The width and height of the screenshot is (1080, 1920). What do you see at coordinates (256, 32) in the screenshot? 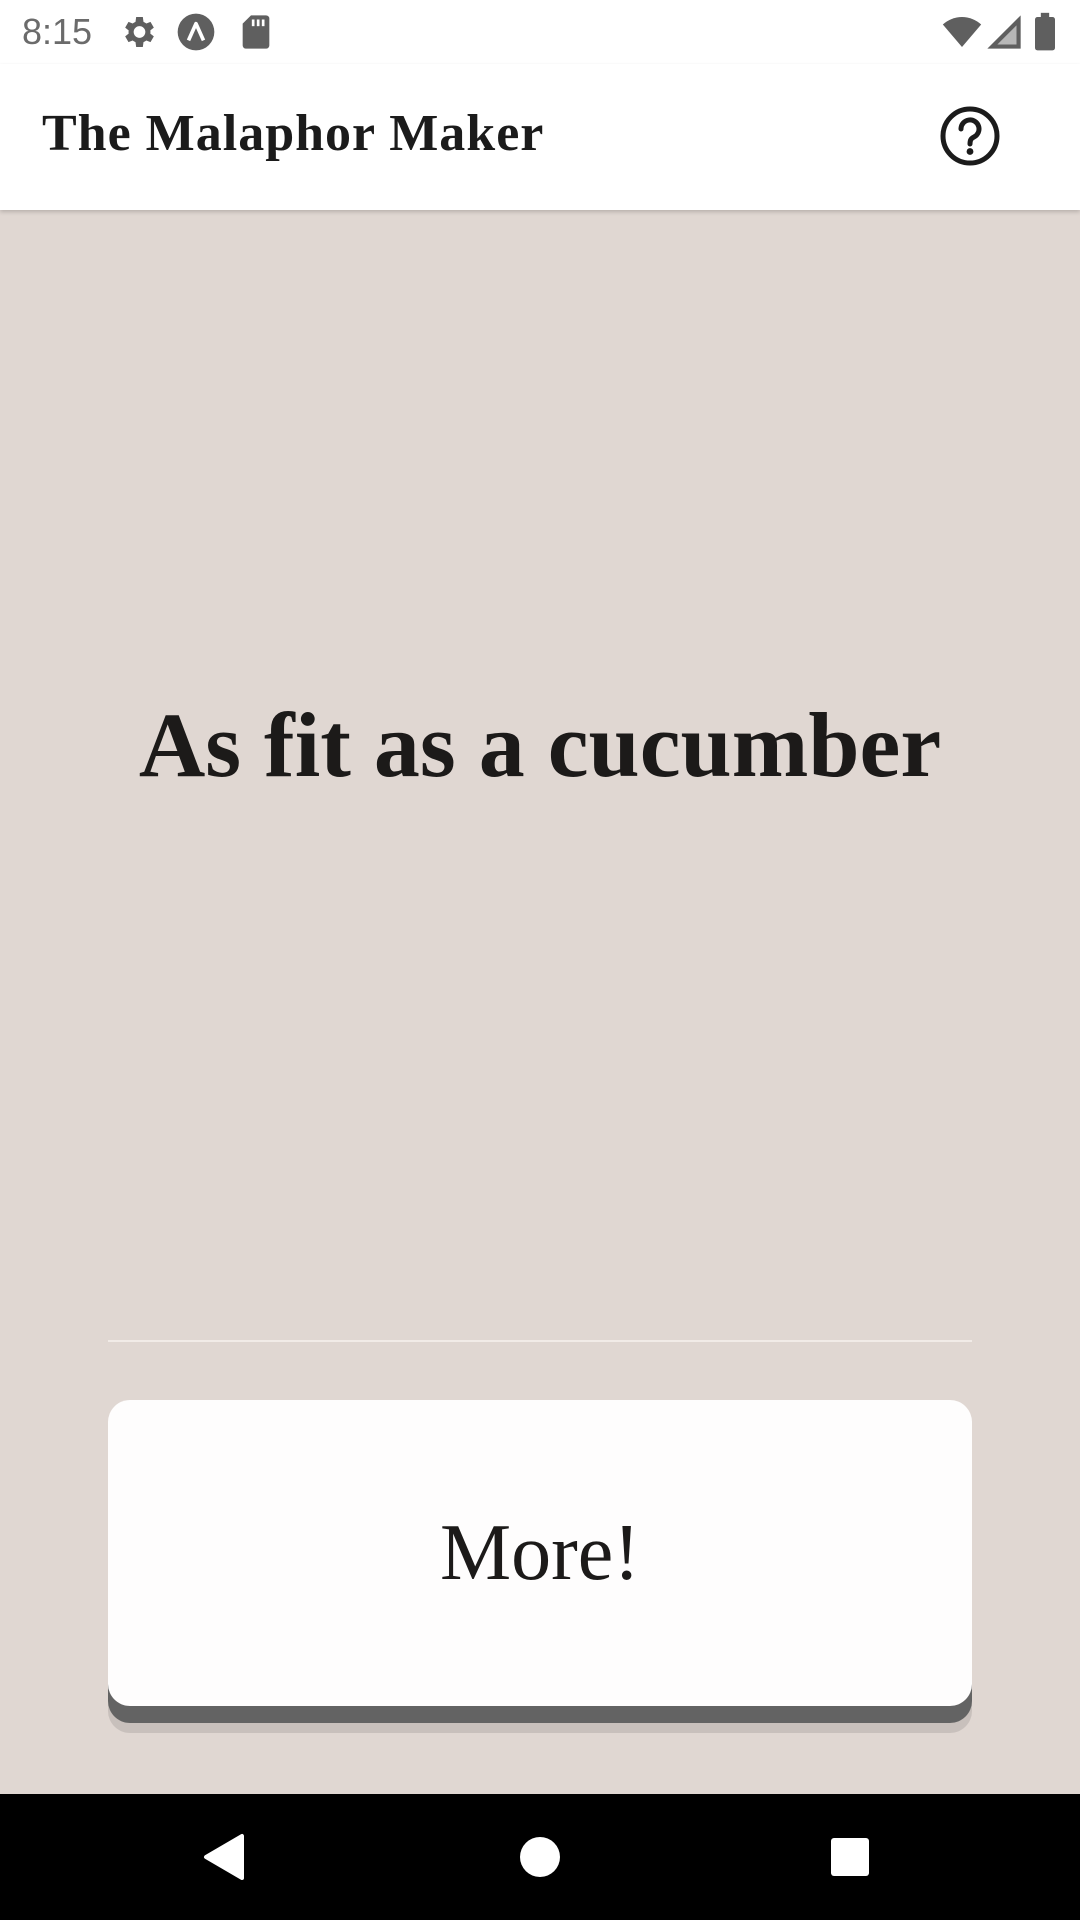
I see `sd-card-icon` at bounding box center [256, 32].